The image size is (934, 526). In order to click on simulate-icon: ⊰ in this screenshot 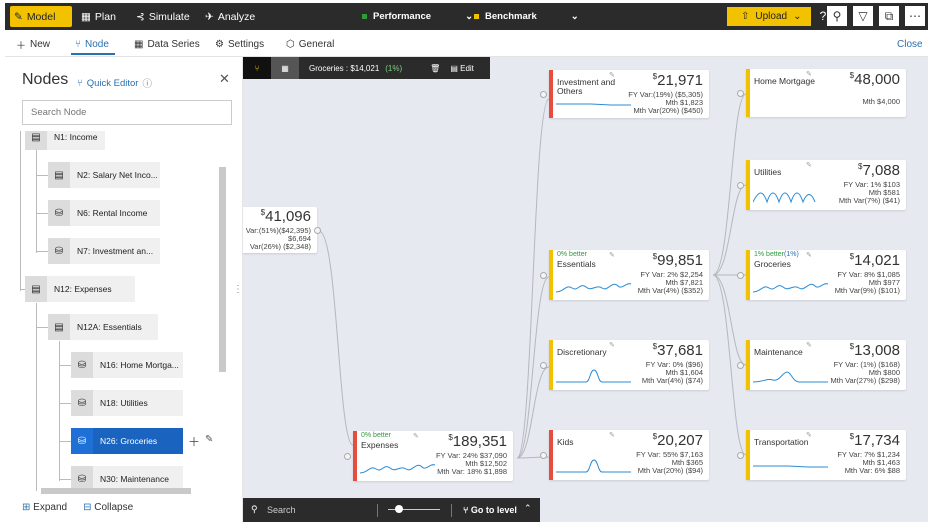, I will do `click(140, 16)`.